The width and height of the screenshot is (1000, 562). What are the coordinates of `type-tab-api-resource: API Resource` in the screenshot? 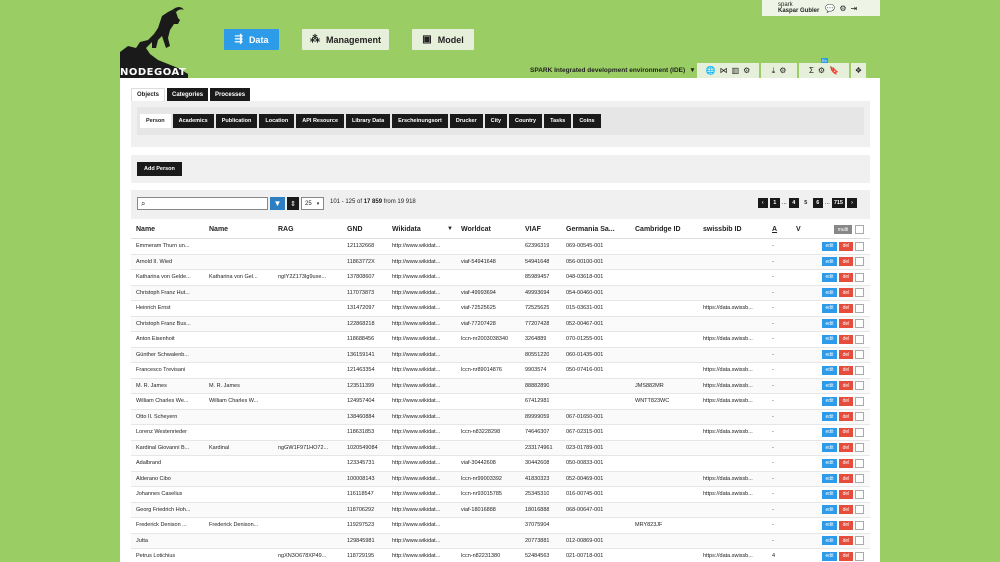 It's located at (320, 121).